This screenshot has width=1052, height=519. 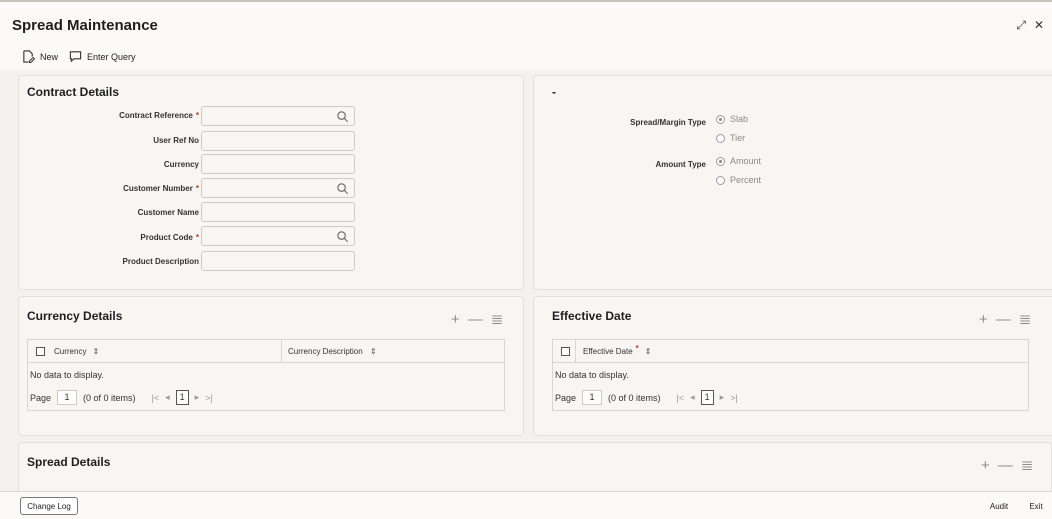 What do you see at coordinates (160, 261) in the screenshot?
I see `product-description-label: Product Description` at bounding box center [160, 261].